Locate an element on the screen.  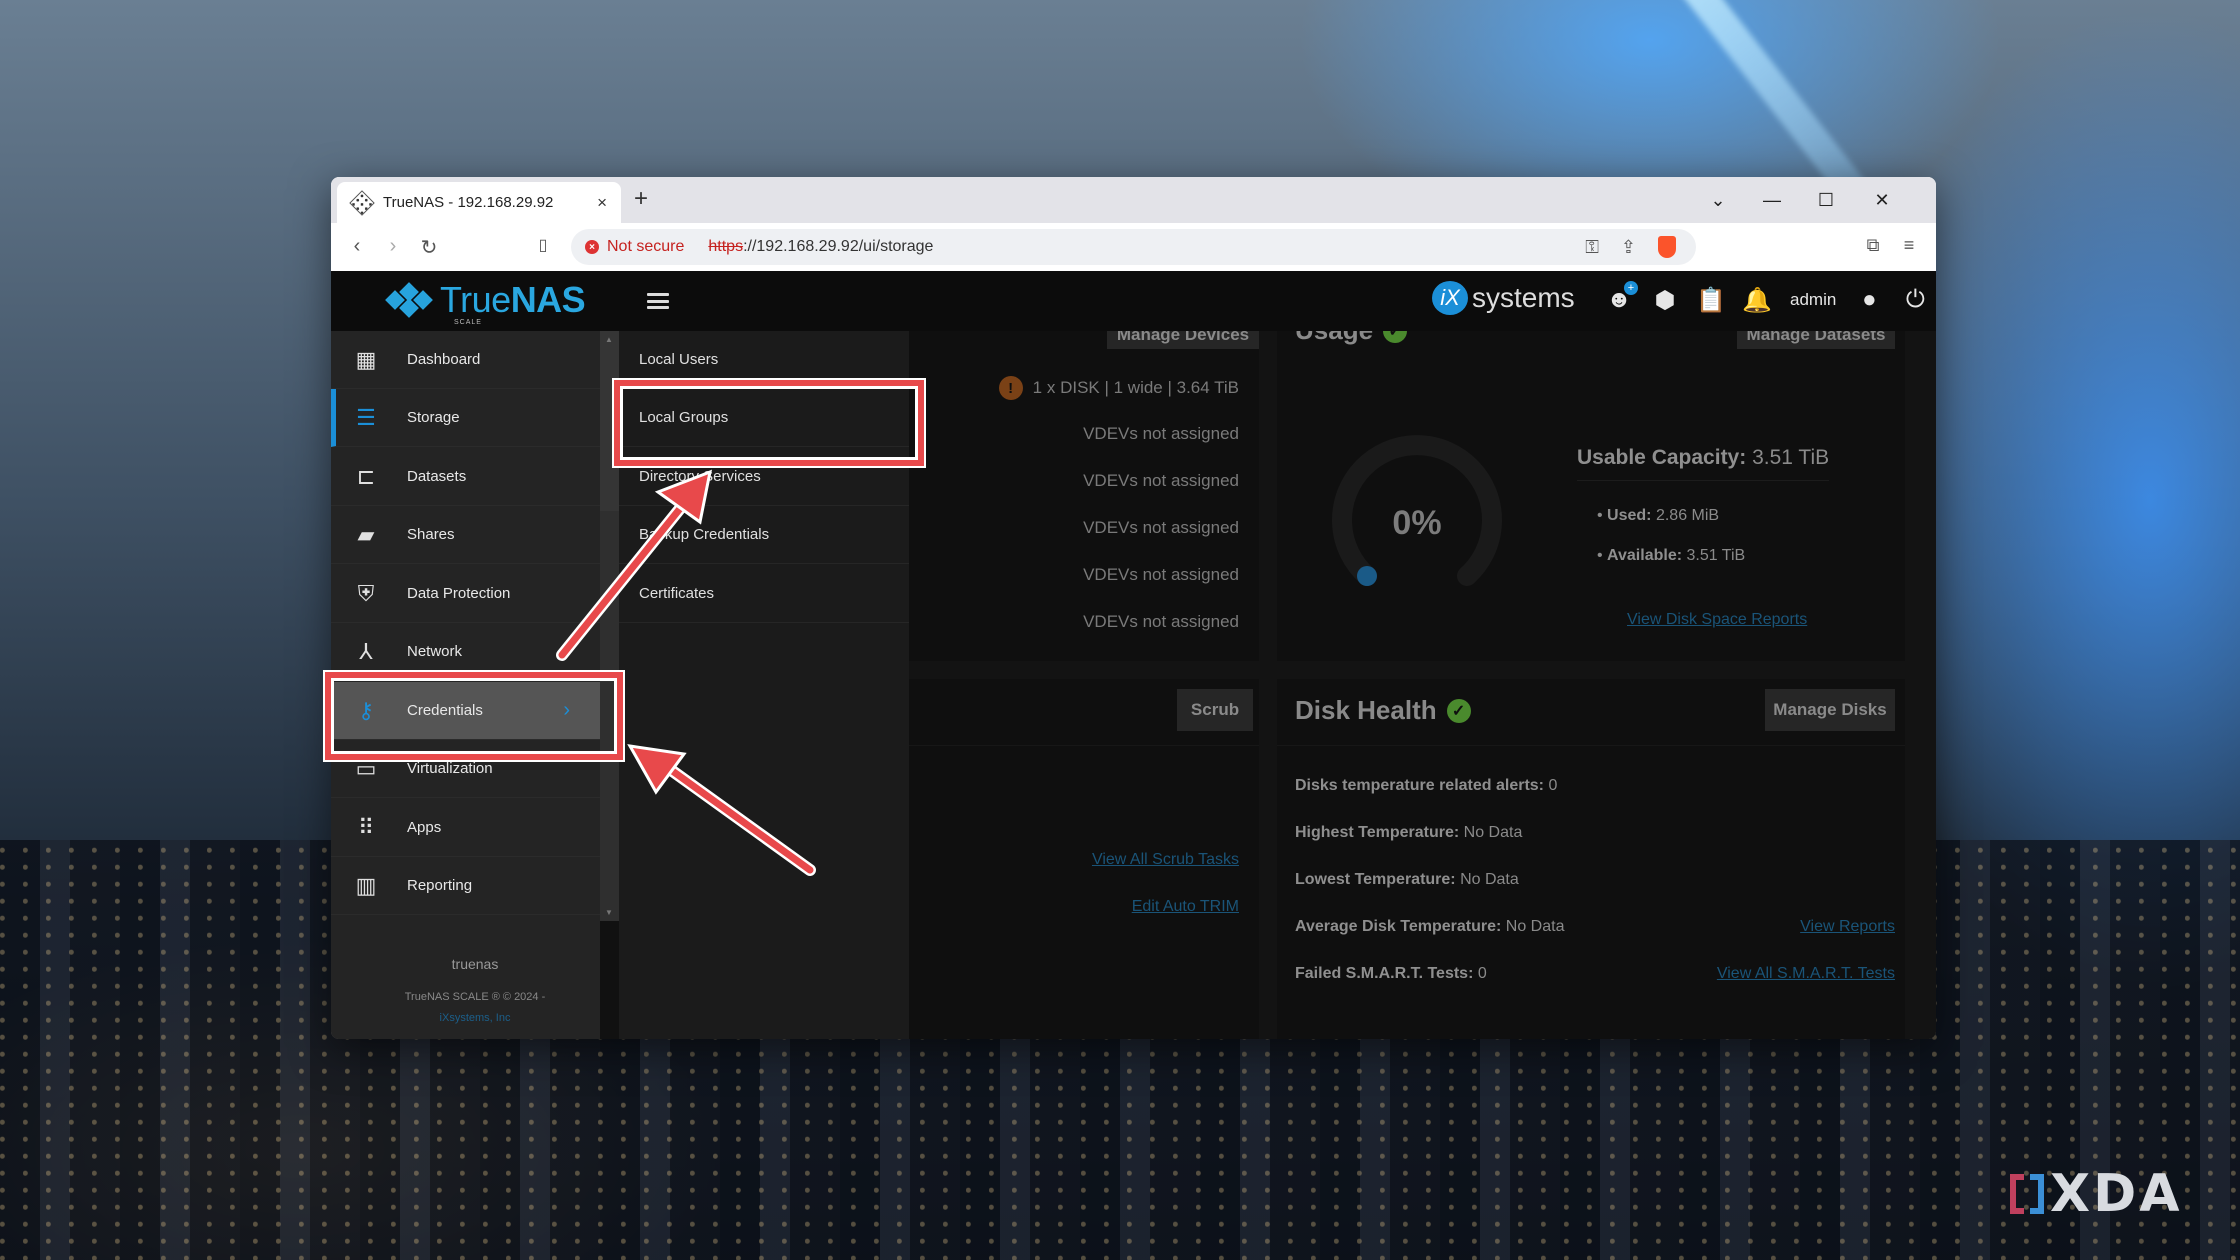
disk-health-title: Disk Health ✓ is located at coordinates (1383, 710).